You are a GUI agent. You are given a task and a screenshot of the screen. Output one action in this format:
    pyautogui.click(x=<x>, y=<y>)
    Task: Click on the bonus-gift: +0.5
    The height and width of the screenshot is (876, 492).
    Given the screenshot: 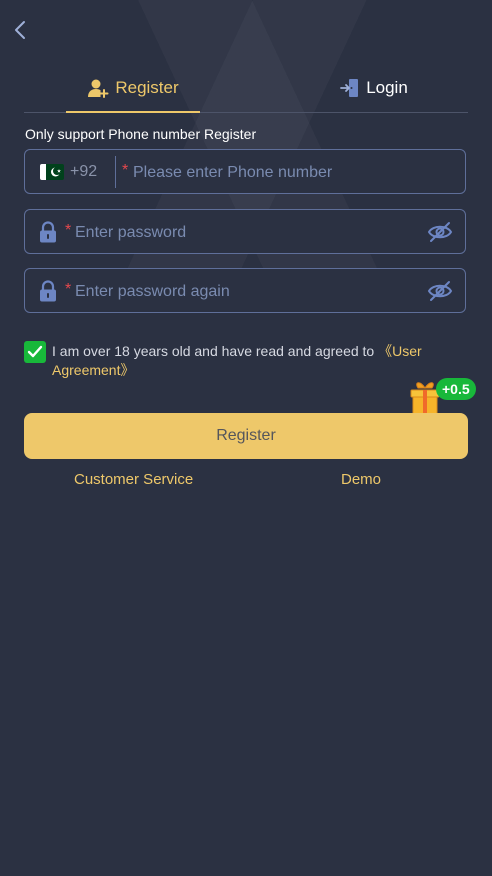 What is the action you would take?
    pyautogui.click(x=443, y=397)
    